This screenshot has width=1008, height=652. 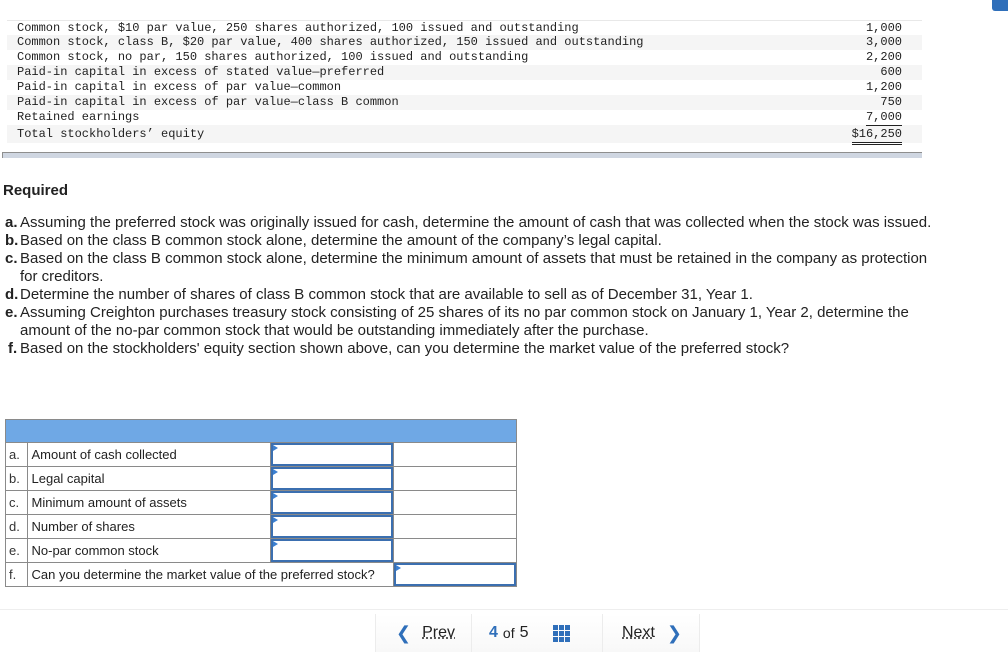 I want to click on answer-label: Legal capital, so click(x=148, y=478).